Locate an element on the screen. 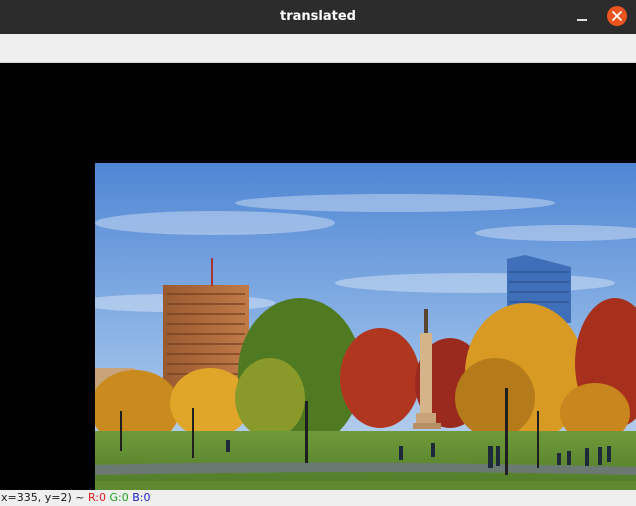  pixel-red-value: R:0 is located at coordinates (96, 497).